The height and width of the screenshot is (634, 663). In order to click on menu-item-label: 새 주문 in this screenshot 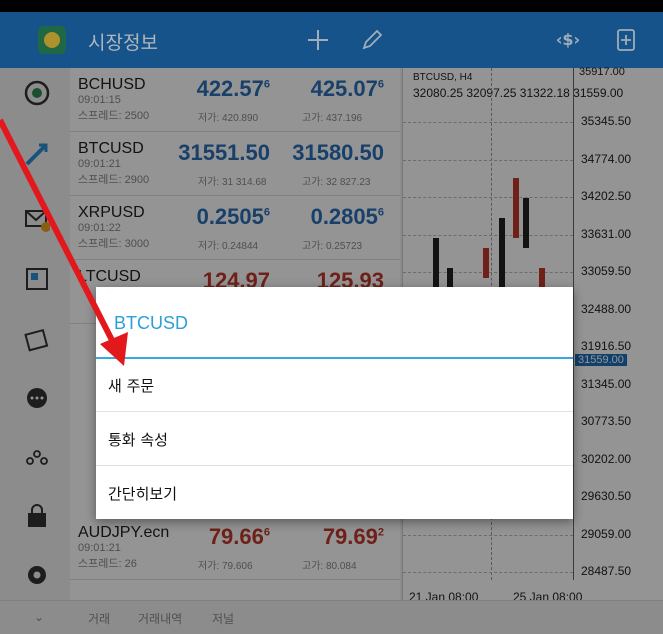, I will do `click(131, 386)`.